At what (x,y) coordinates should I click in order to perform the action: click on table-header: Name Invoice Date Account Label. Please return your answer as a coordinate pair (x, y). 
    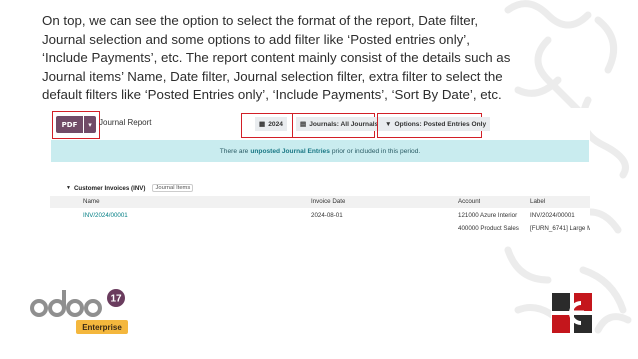
    Looking at the image, I should click on (320, 202).